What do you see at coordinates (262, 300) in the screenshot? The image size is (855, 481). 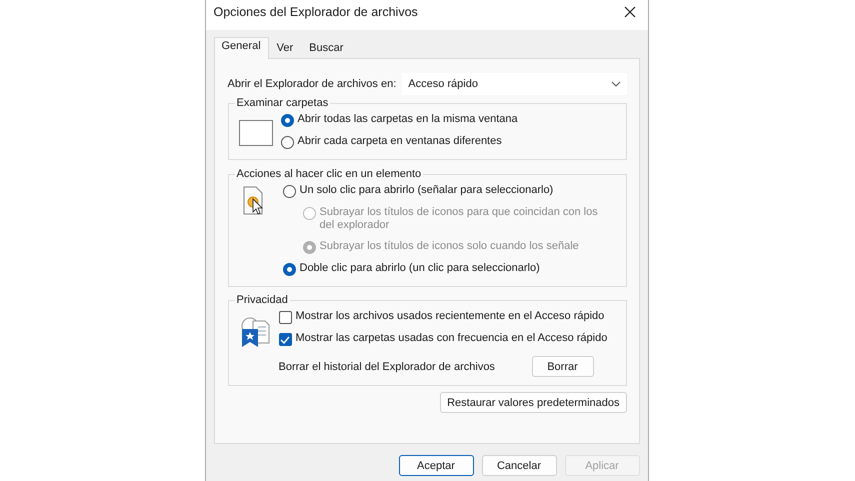 I see `group-title: Privacidad` at bounding box center [262, 300].